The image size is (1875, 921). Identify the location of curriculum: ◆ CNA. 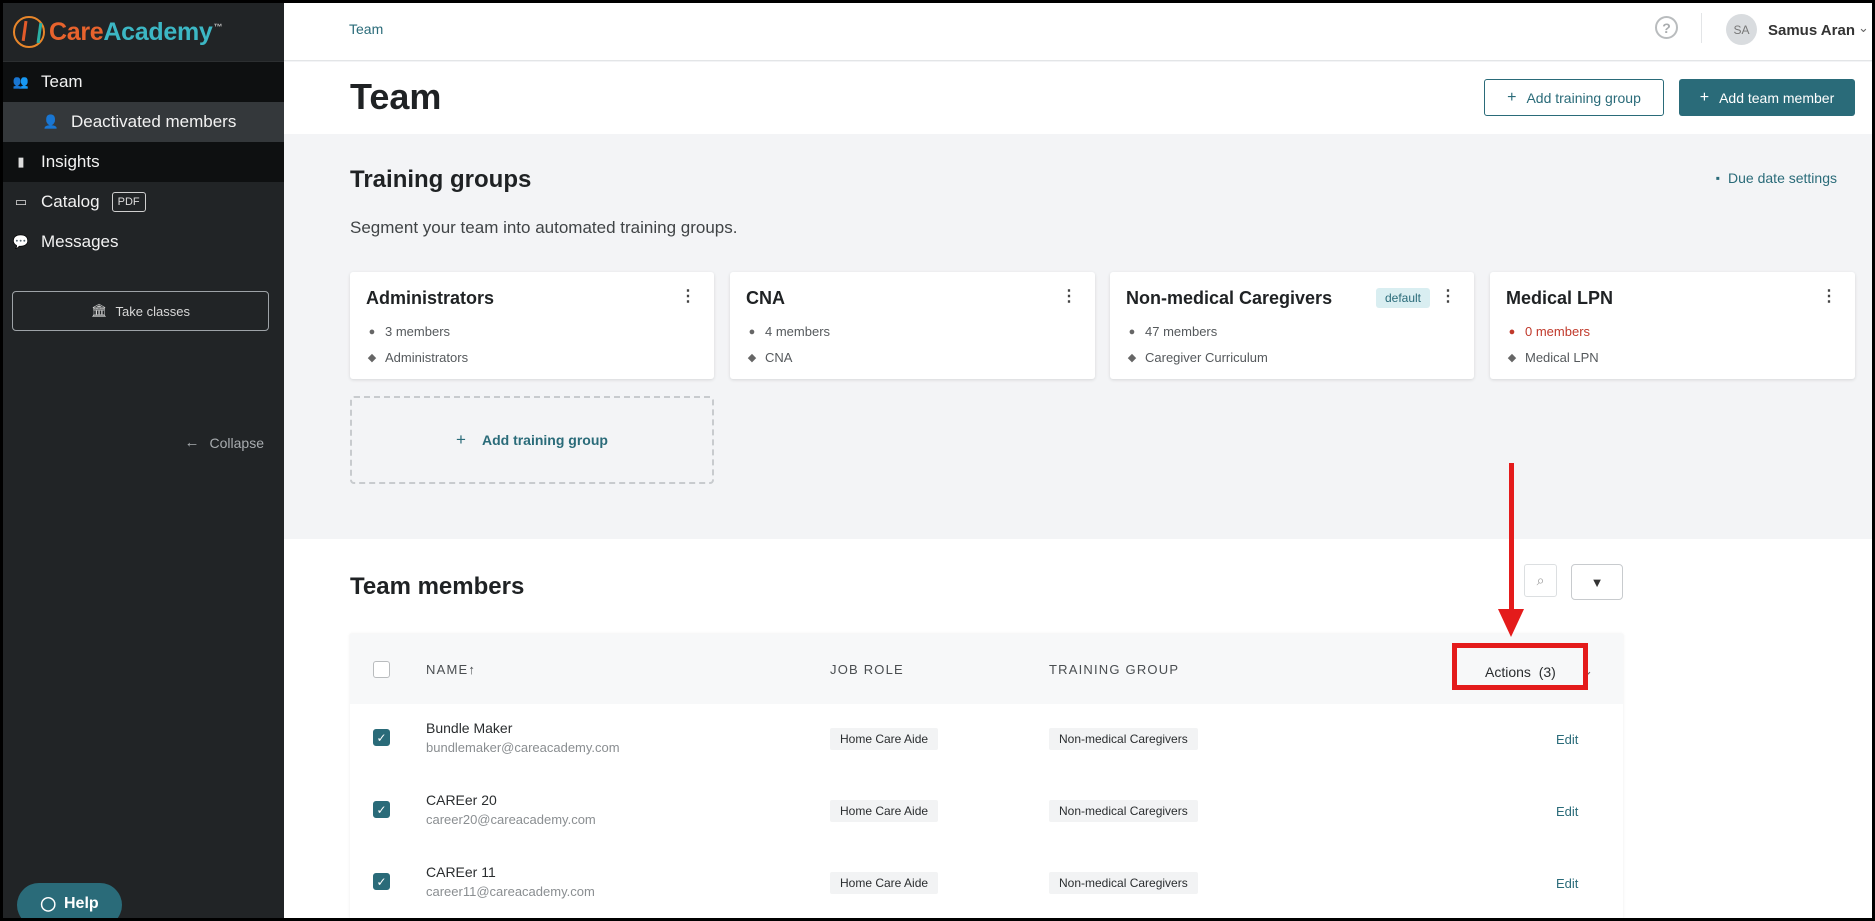
(769, 357).